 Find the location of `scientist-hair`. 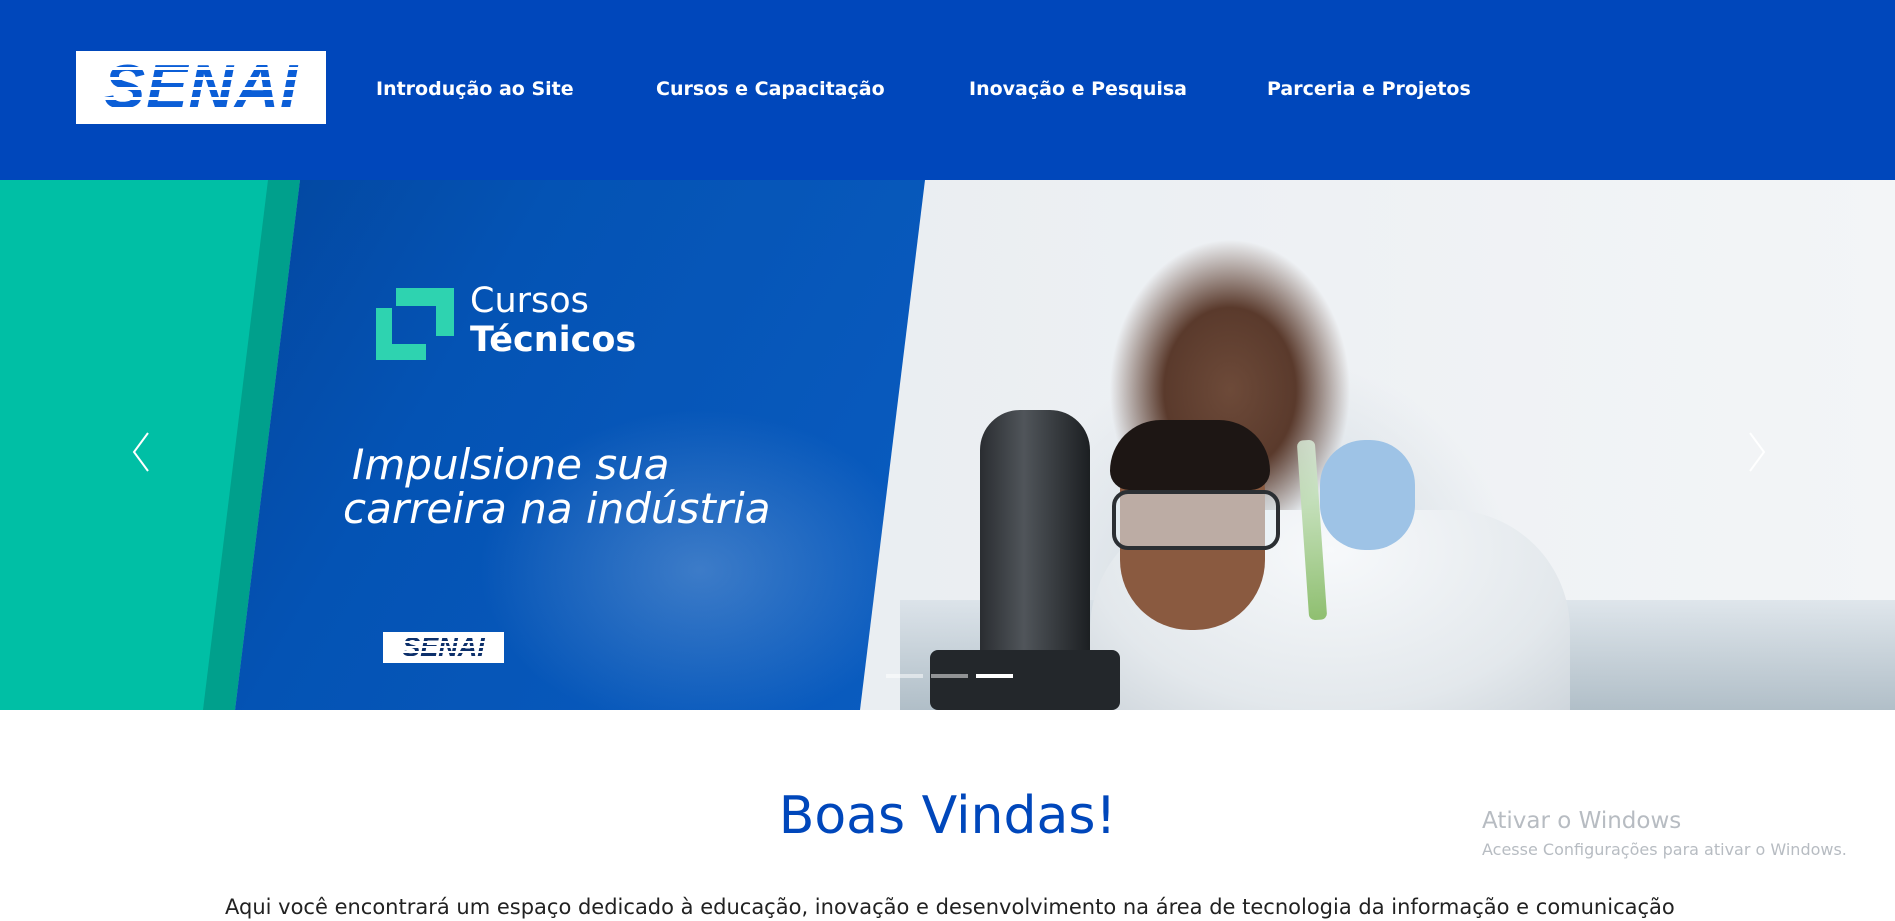

scientist-hair is located at coordinates (1190, 455).